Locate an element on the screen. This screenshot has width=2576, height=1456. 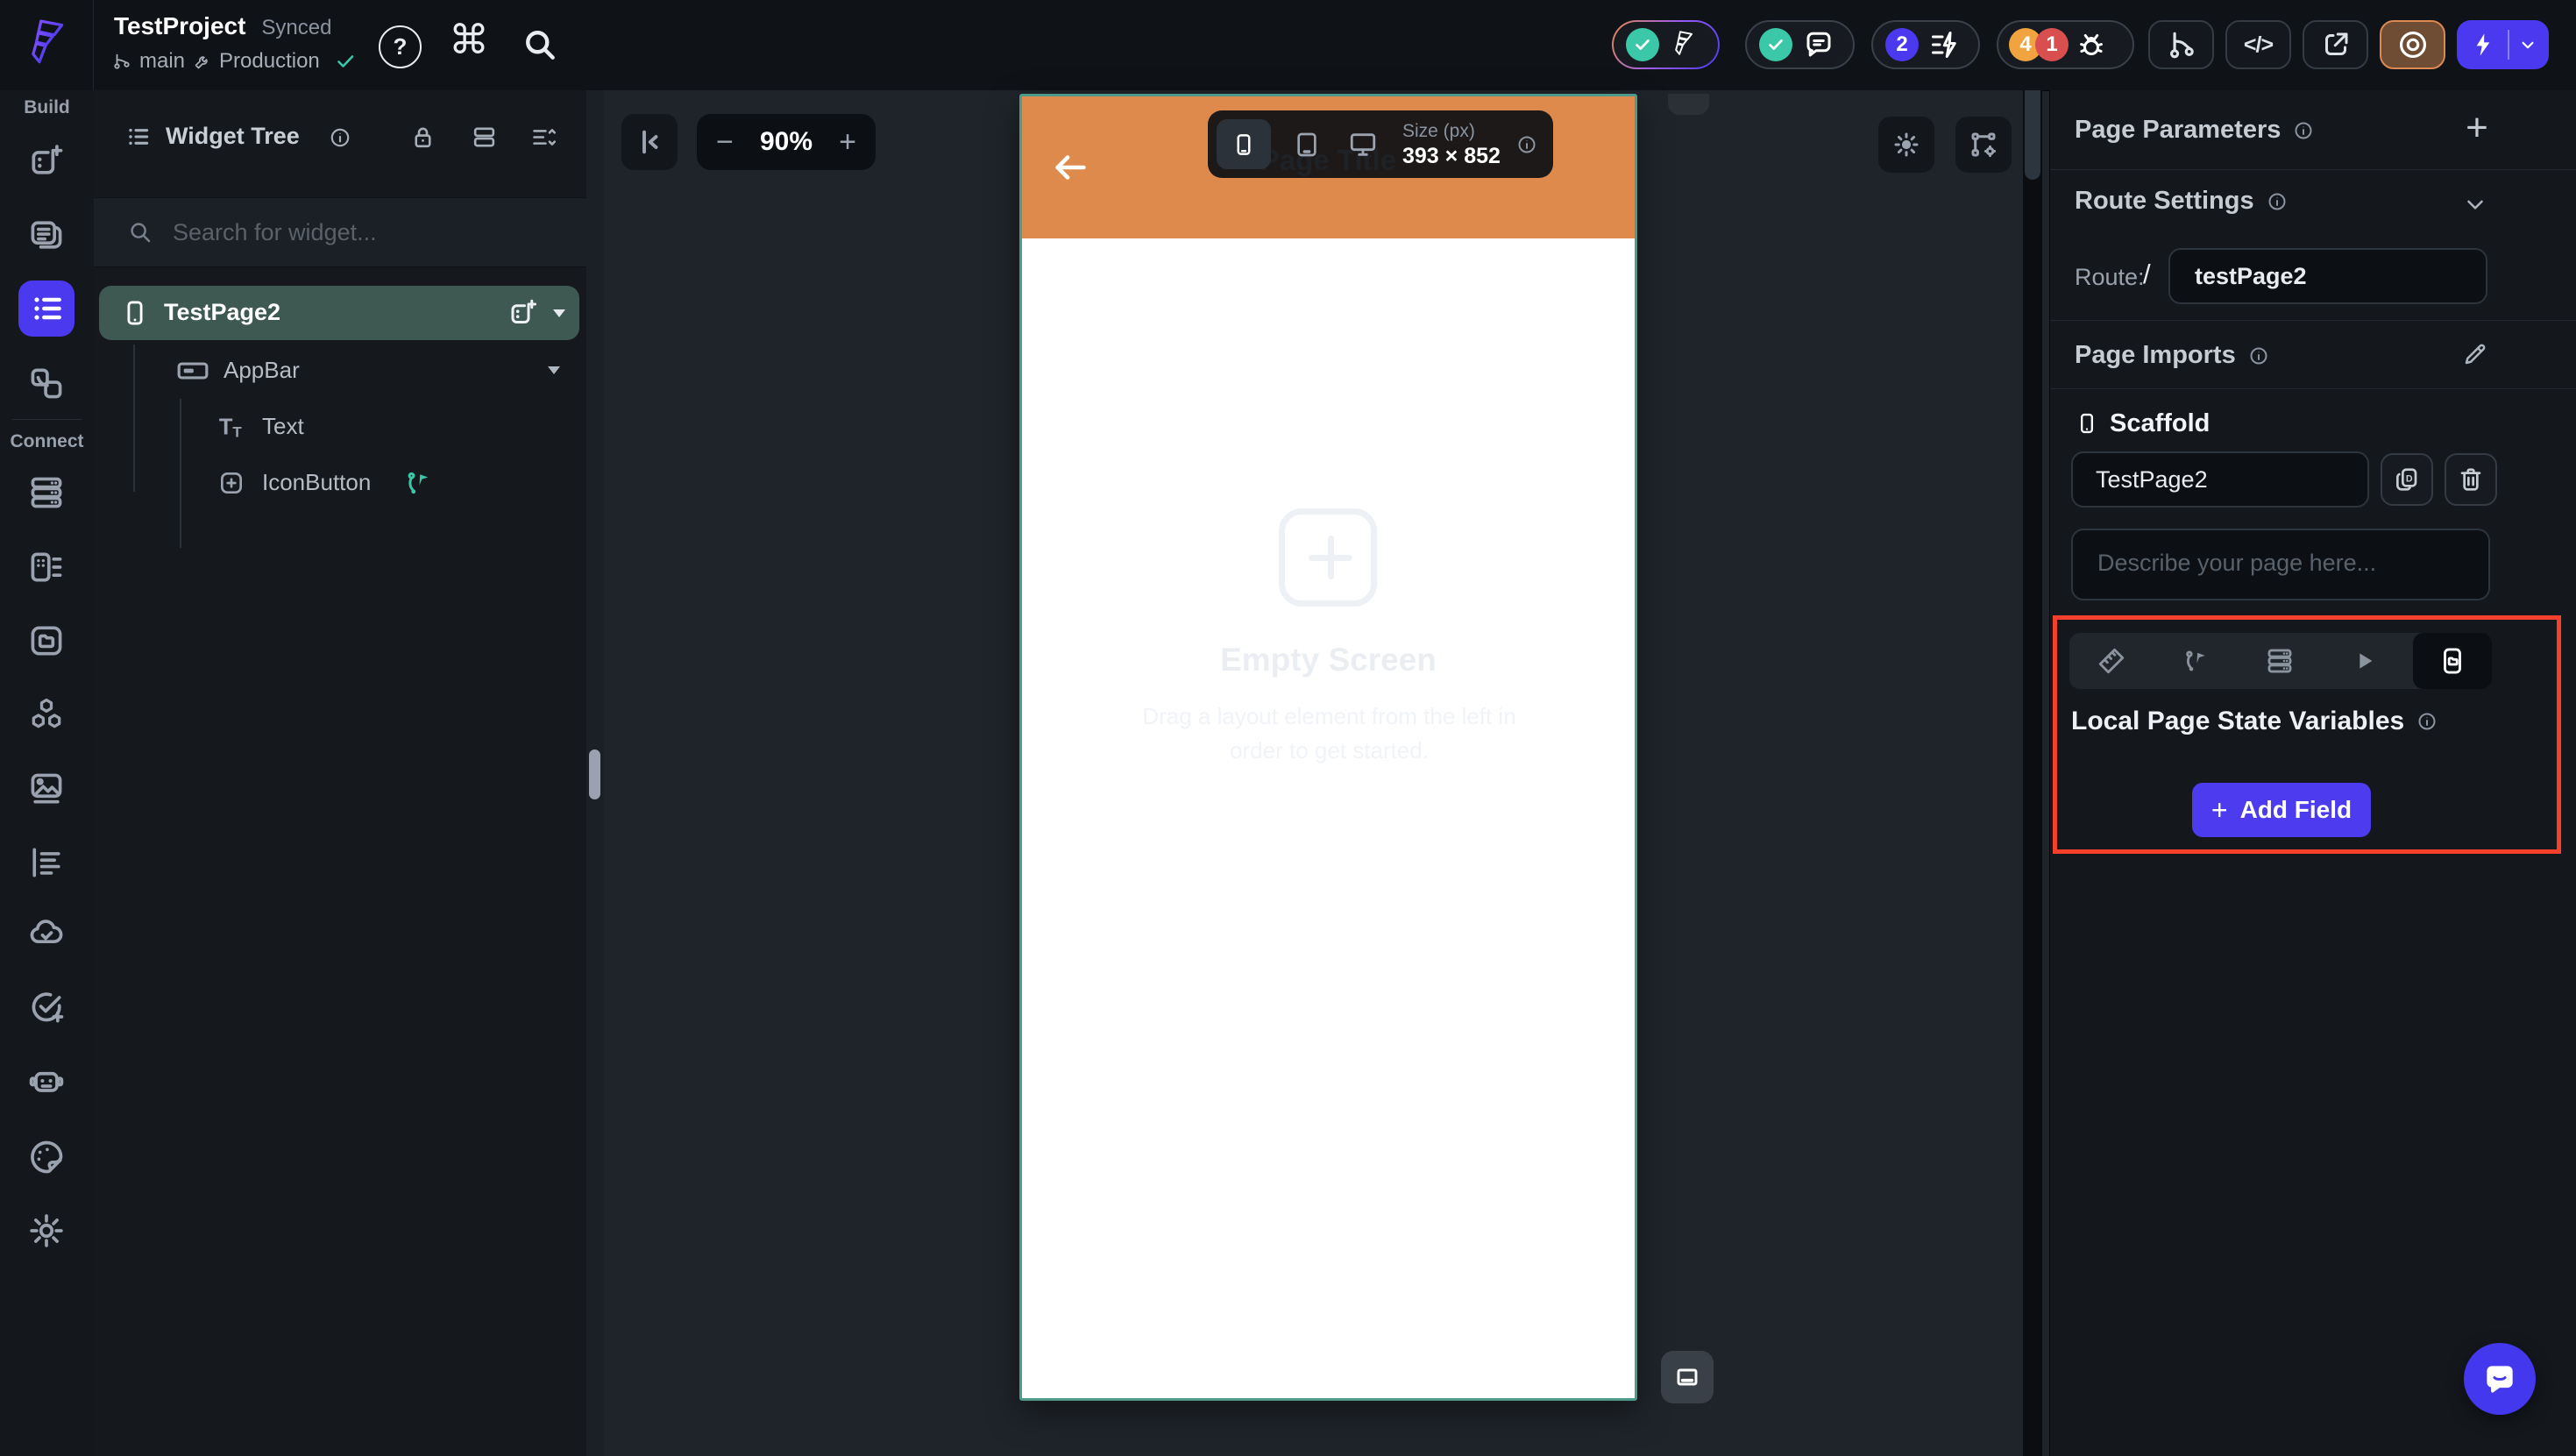
chevron-down-icon is located at coordinates (2527, 45).